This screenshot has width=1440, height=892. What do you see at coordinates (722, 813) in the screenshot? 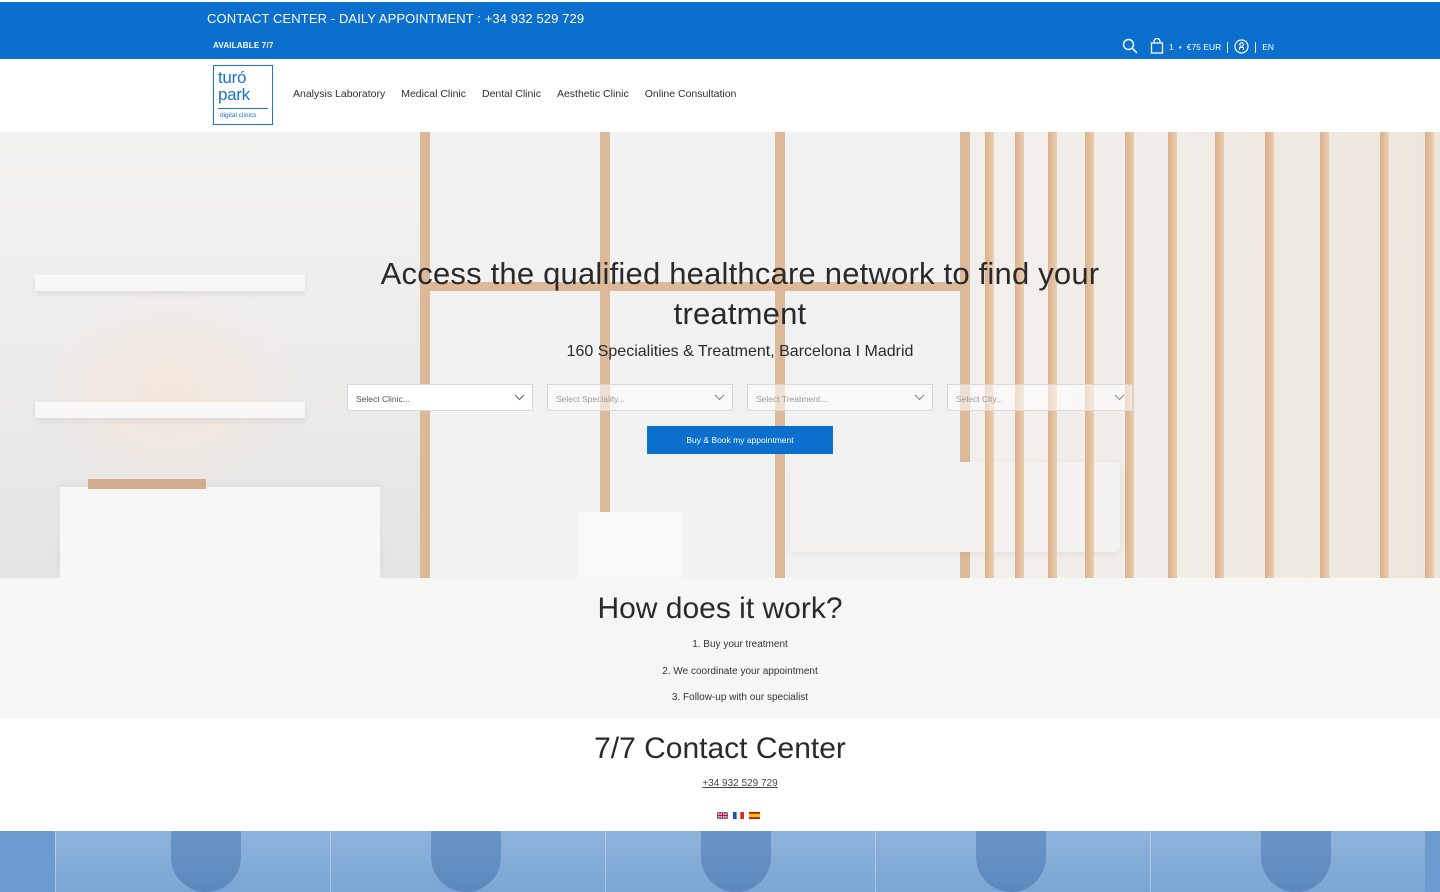
I see `uk-flag-icon` at bounding box center [722, 813].